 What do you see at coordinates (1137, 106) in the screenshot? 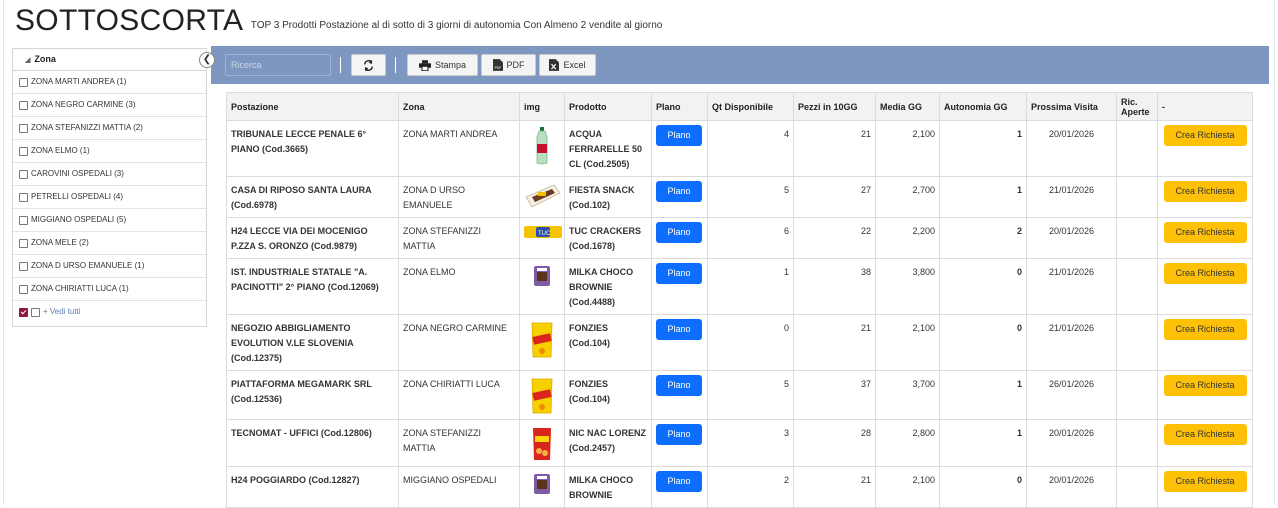
I see `col-header-ric-aperte: Ric. Aperte` at bounding box center [1137, 106].